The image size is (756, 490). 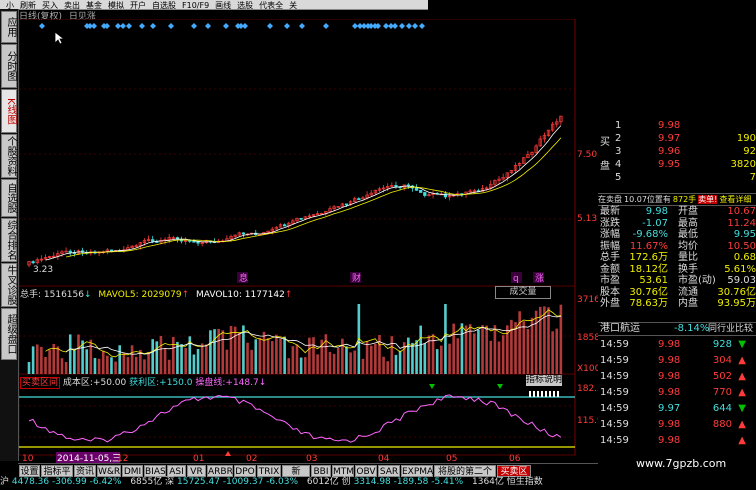 What do you see at coordinates (610, 234) in the screenshot?
I see `stat-label: 涨幅` at bounding box center [610, 234].